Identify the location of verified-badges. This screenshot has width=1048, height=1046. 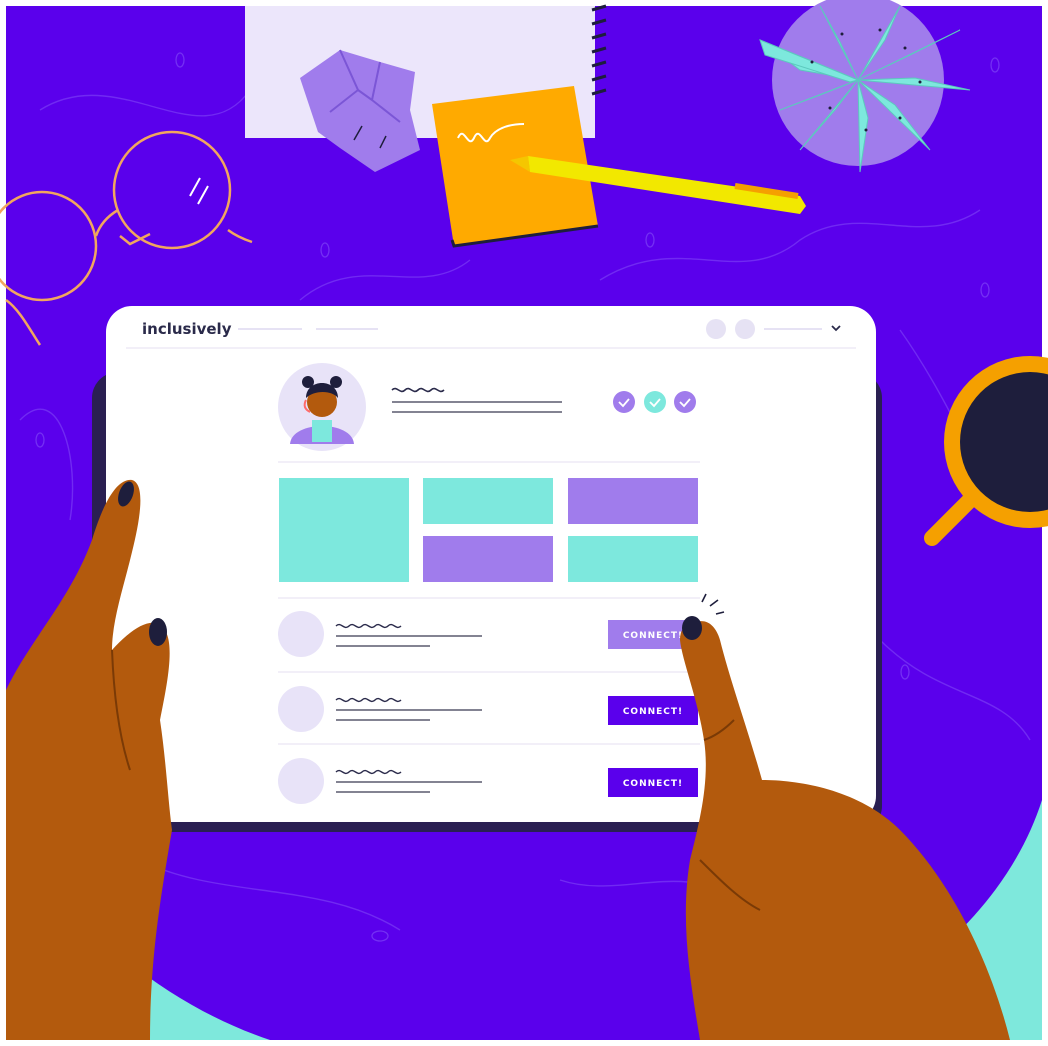
(654, 402).